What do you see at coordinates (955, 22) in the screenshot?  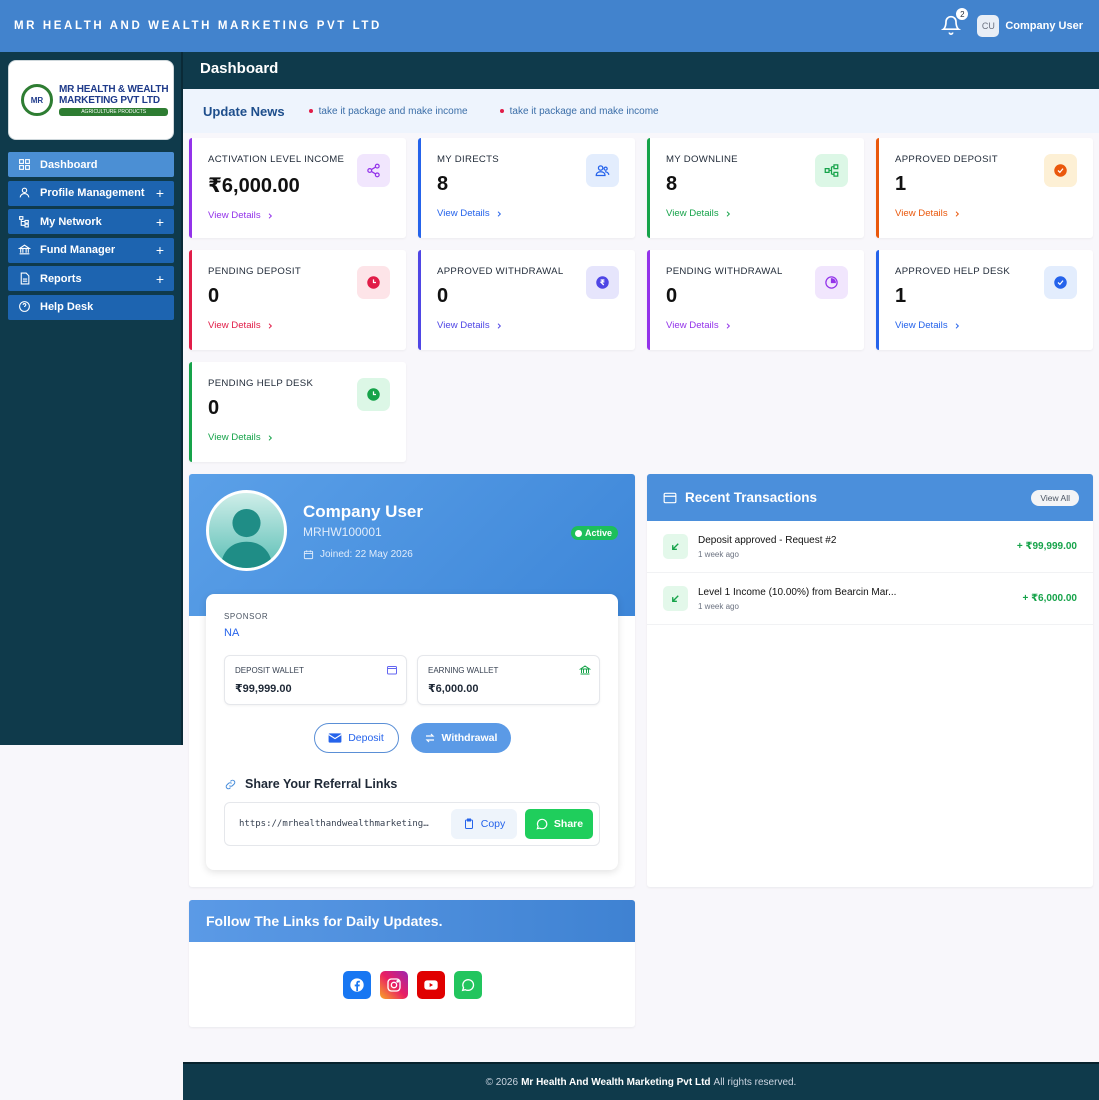 I see `notification-button: 2` at bounding box center [955, 22].